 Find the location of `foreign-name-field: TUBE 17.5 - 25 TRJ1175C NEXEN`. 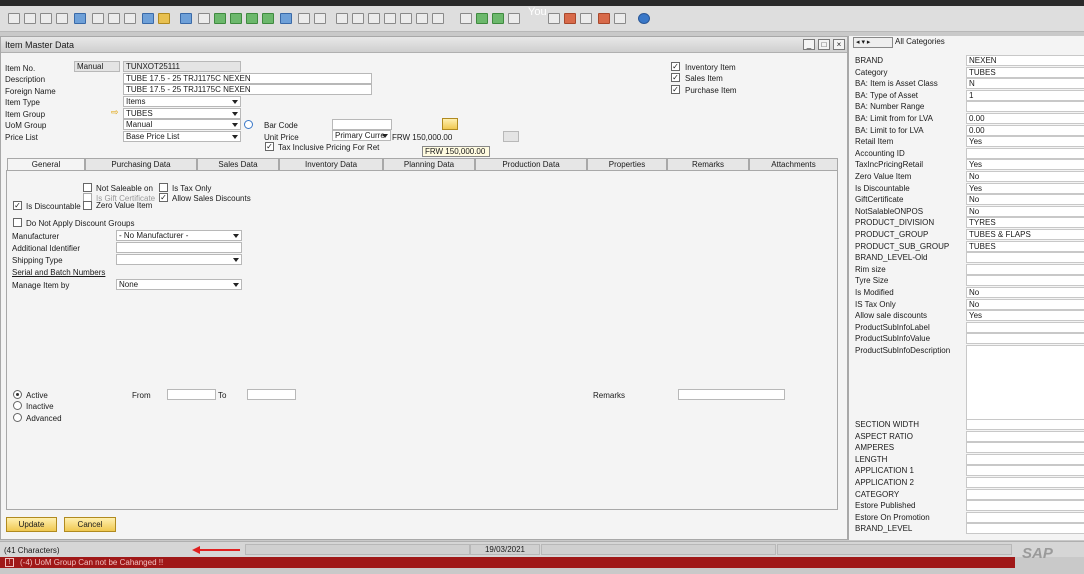

foreign-name-field: TUBE 17.5 - 25 TRJ1175C NEXEN is located at coordinates (247, 89).